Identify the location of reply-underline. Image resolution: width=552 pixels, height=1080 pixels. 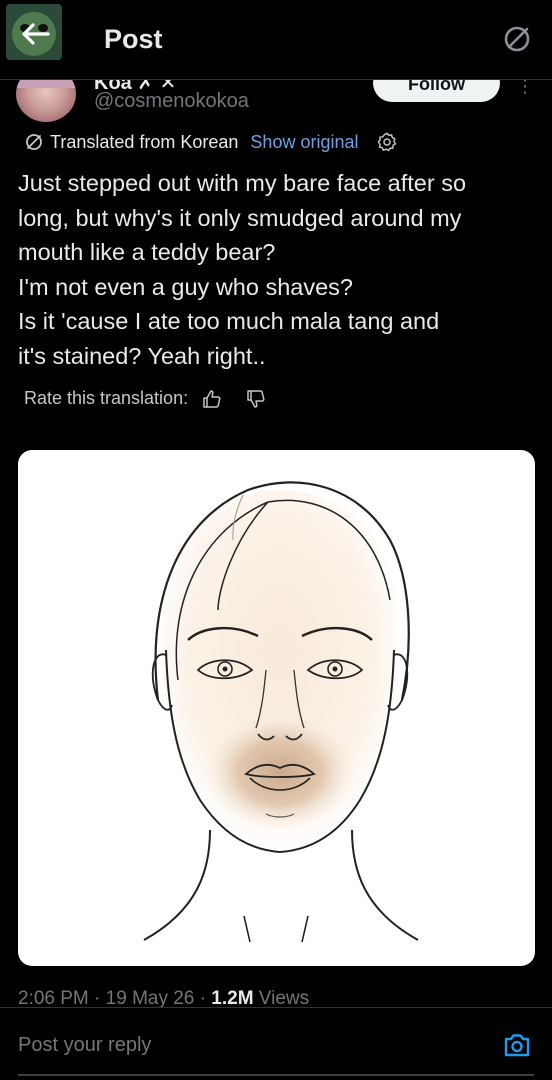
(276, 1075).